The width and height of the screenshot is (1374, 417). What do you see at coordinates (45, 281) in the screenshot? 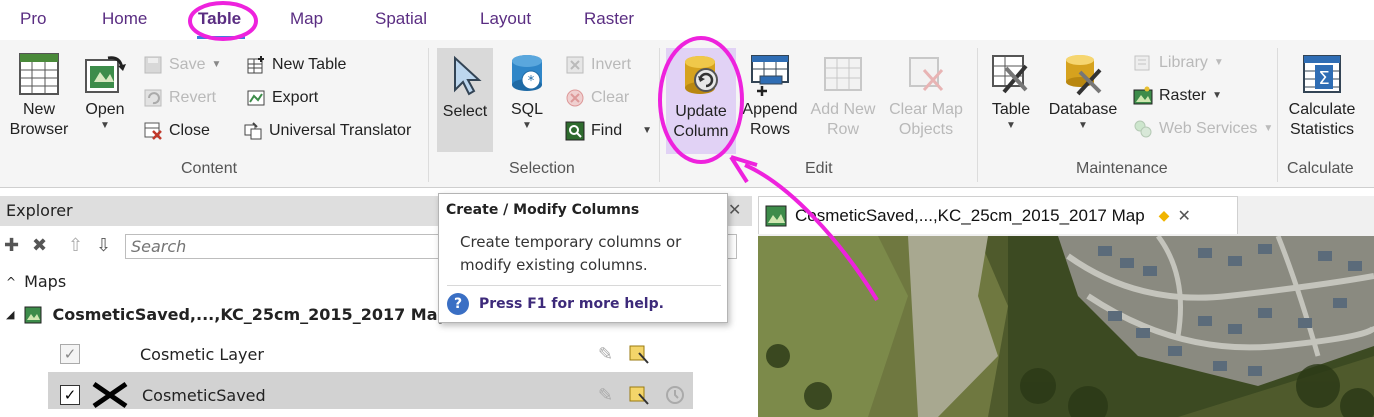
I see `maps-label: Maps` at bounding box center [45, 281].